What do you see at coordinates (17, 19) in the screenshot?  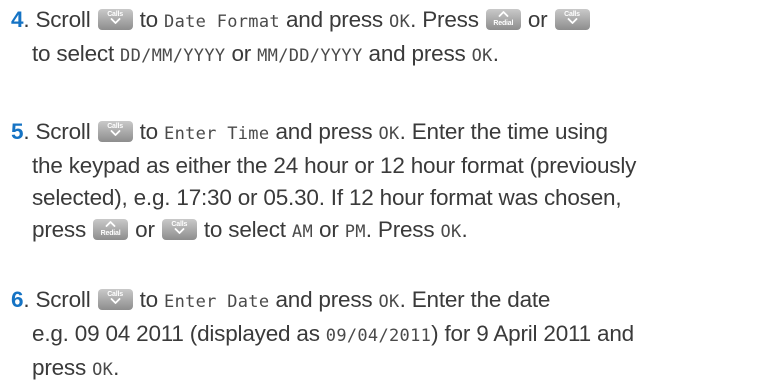 I see `step-number: 4` at bounding box center [17, 19].